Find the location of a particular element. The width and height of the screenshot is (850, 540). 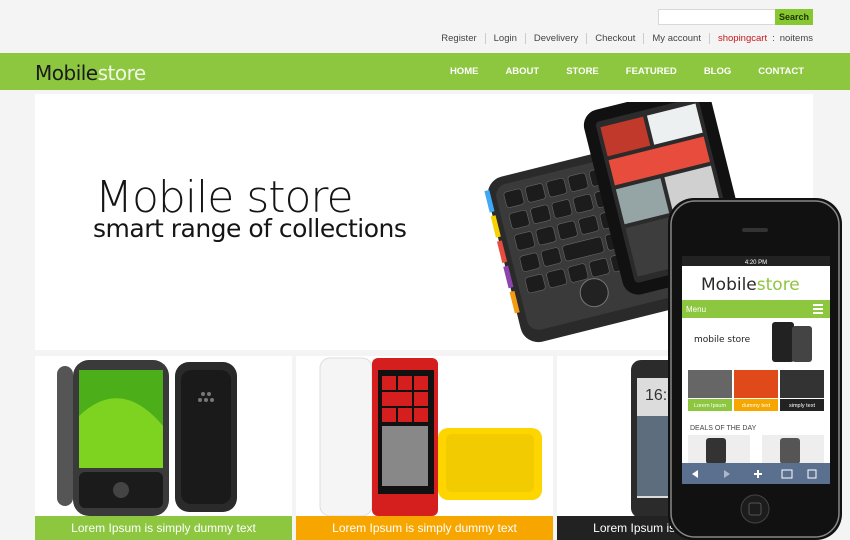

phone-status-time: 4:20 PM is located at coordinates (756, 263).